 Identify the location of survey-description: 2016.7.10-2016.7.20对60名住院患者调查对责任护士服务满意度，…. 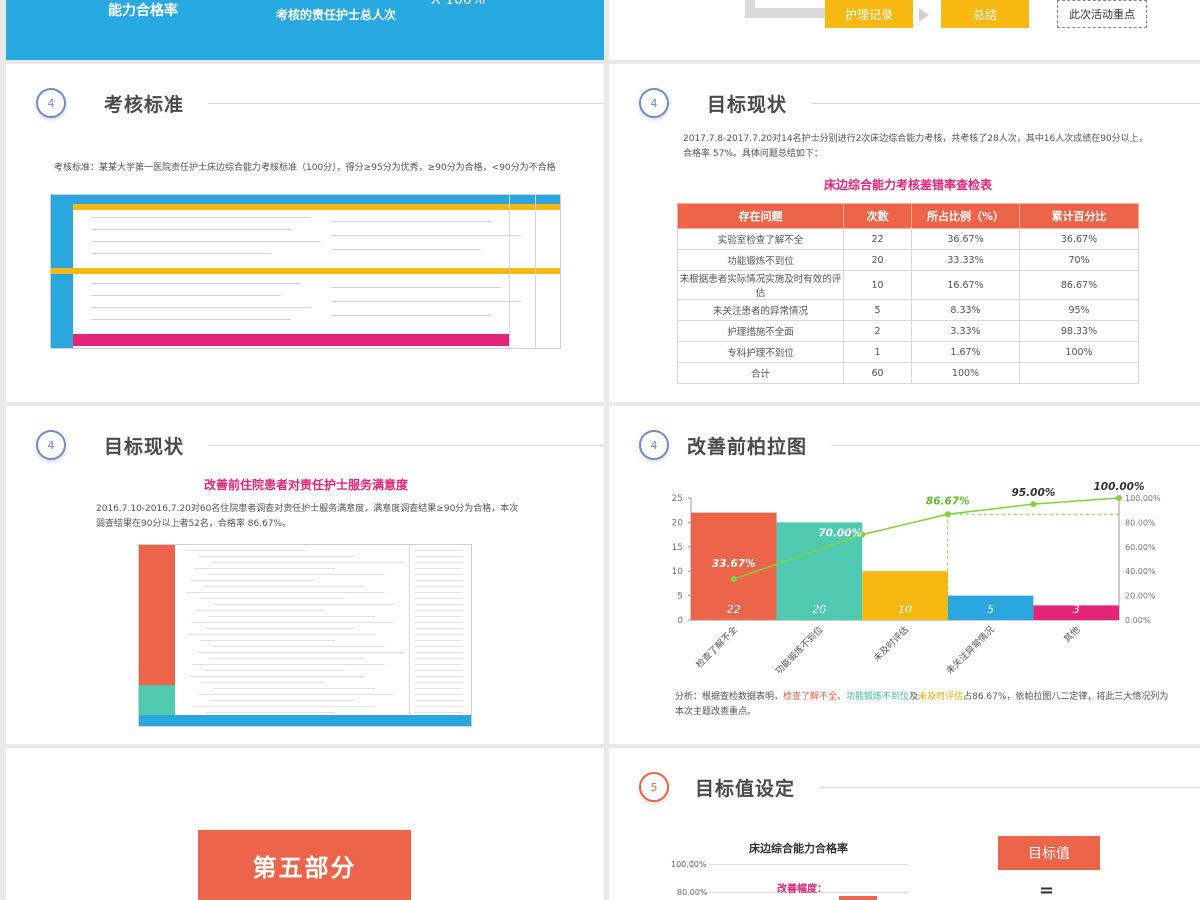
(307, 516).